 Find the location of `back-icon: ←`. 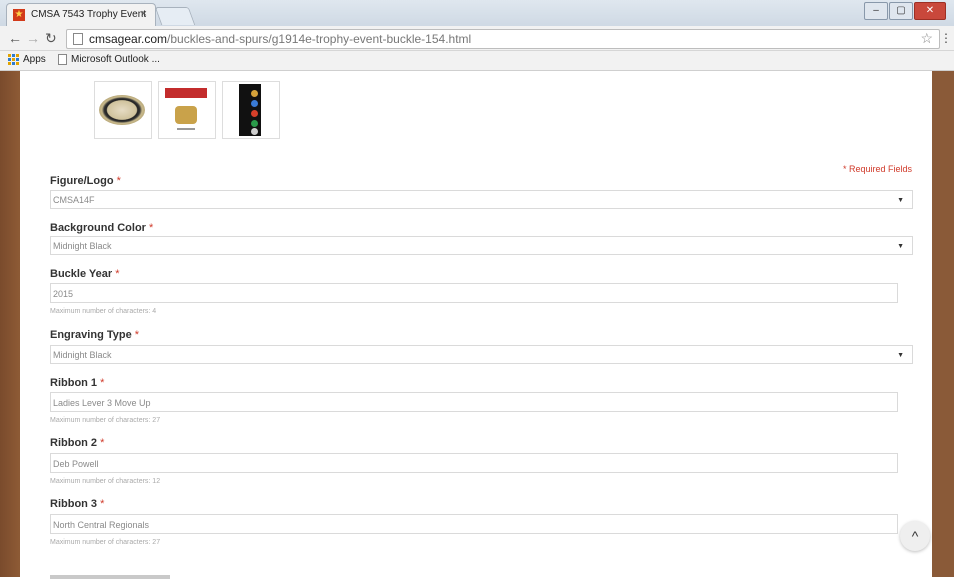

back-icon: ← is located at coordinates (15, 38).